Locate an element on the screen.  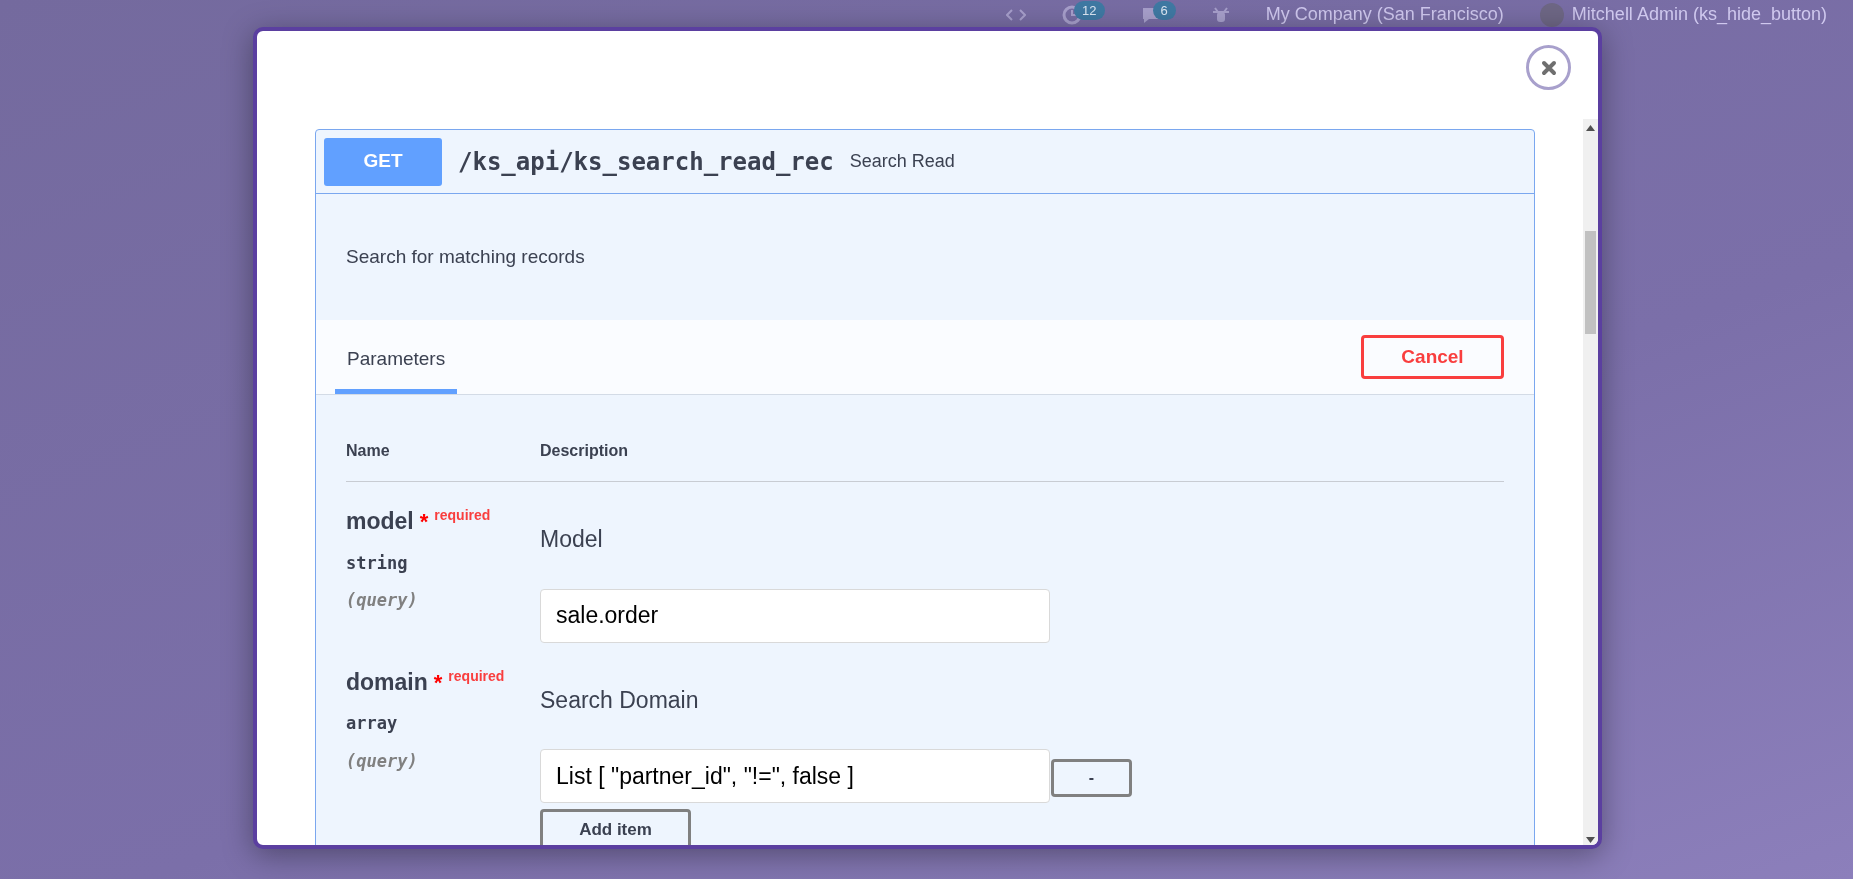
endpoint-description: Search for matching records is located at coordinates (465, 256).